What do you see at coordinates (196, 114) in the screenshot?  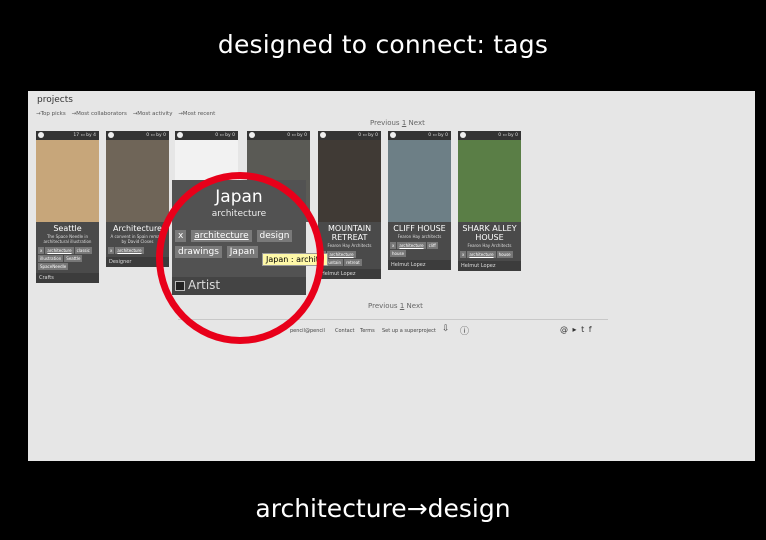 I see `filter-most-recent: →Most recent` at bounding box center [196, 114].